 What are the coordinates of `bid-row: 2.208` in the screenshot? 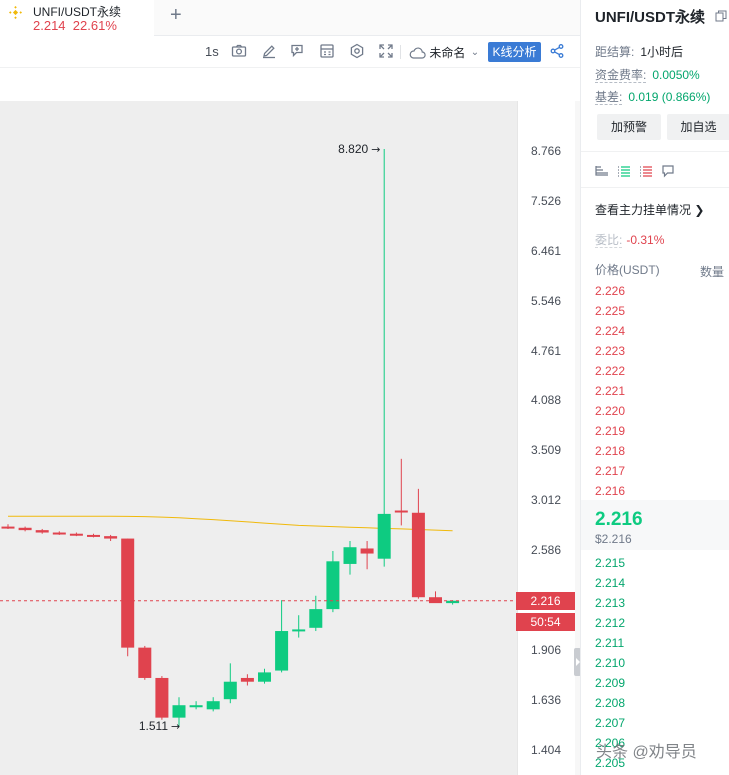 It's located at (610, 703).